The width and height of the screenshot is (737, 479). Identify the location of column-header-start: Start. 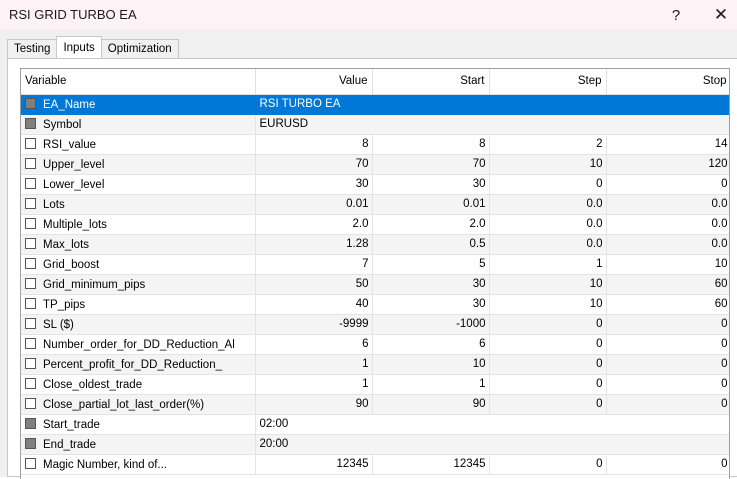
(431, 82).